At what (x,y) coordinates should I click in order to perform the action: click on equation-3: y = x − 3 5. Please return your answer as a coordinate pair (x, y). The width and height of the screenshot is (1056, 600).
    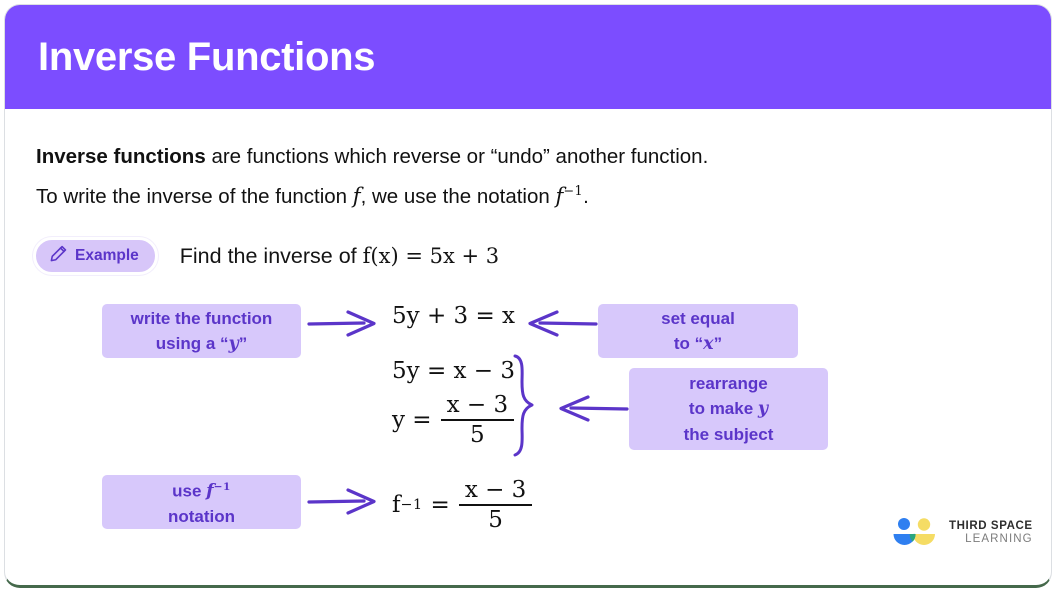
    Looking at the image, I should click on (453, 420).